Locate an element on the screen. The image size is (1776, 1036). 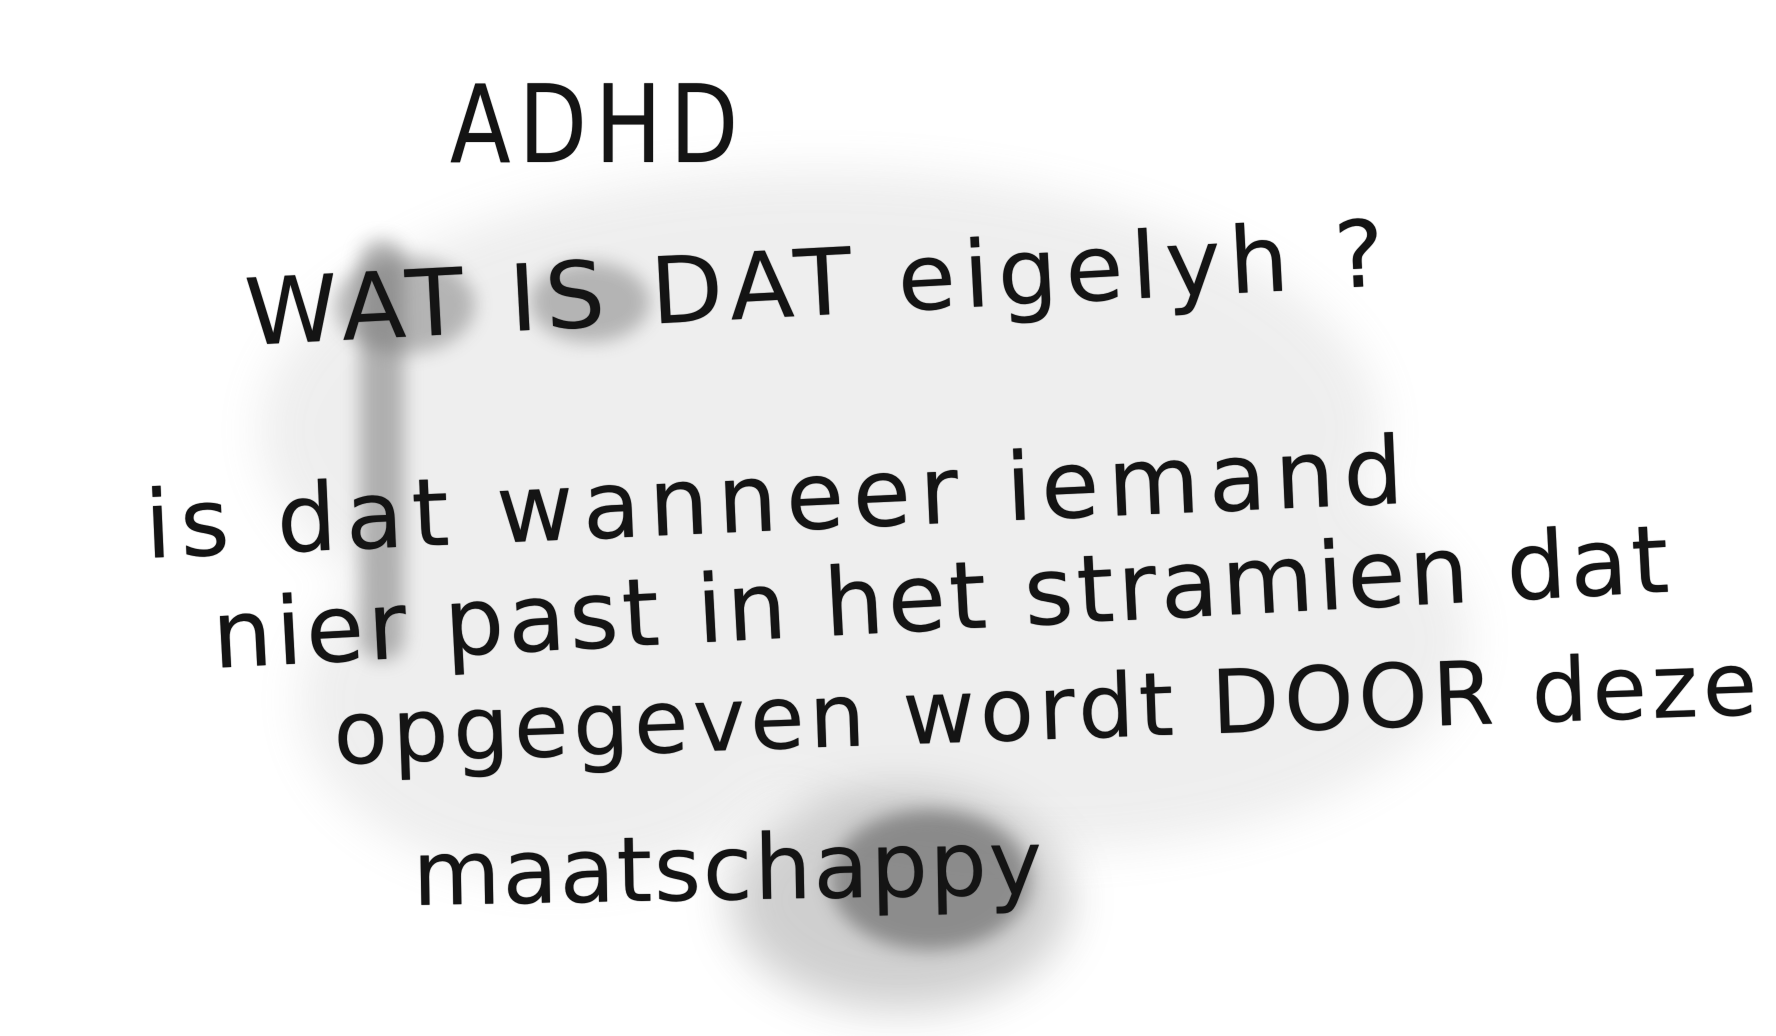
note-body-line-4: maatschappy is located at coordinates (728, 868).